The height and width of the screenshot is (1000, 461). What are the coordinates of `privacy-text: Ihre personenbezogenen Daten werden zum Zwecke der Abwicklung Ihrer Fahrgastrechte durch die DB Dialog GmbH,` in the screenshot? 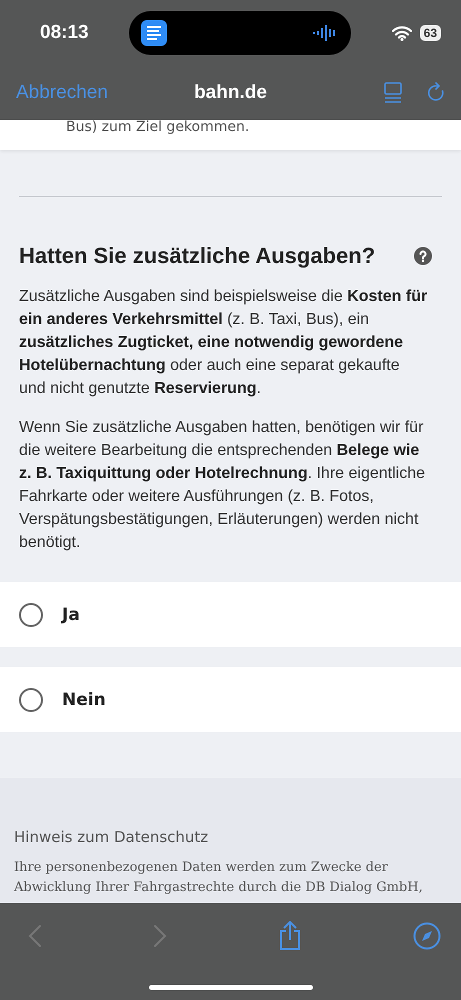 It's located at (219, 878).